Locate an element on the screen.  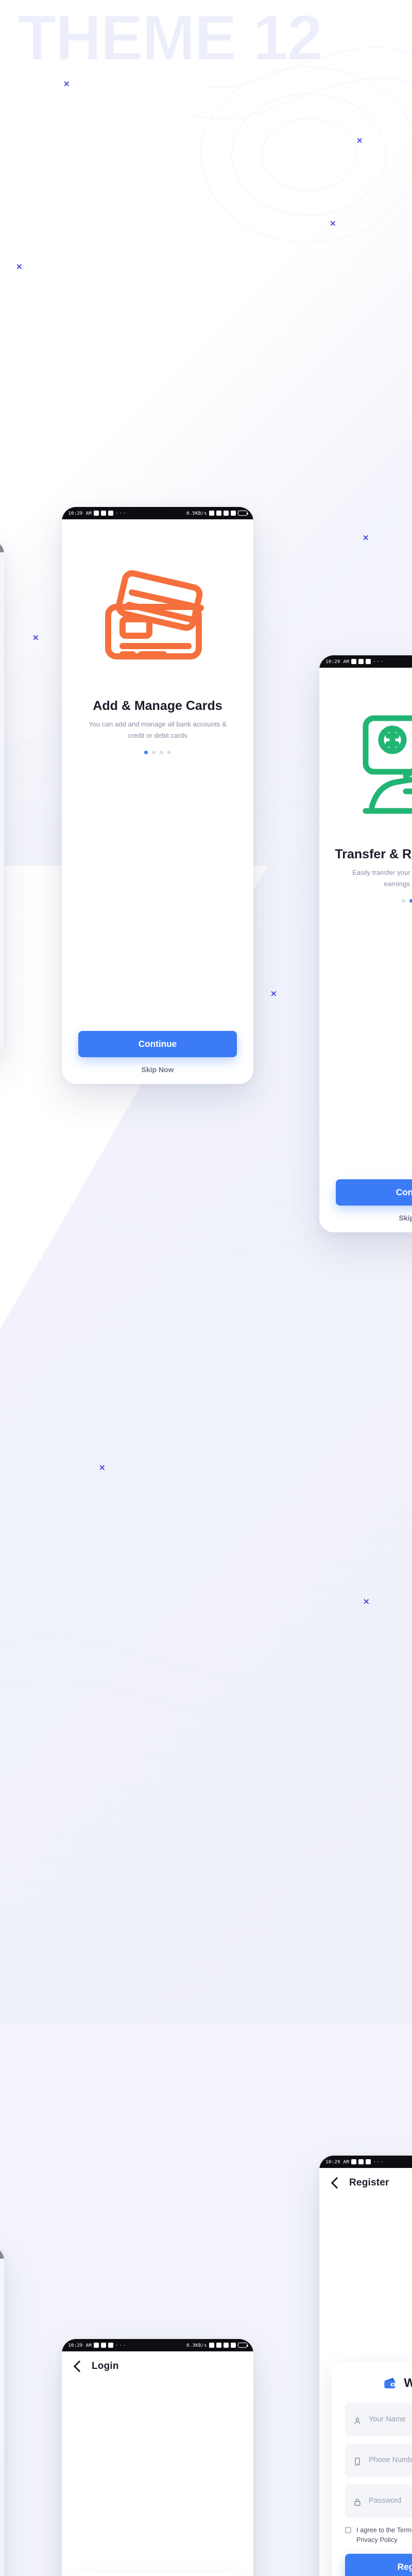
hero-wallet-text: WALLET is located at coordinates (117, 240).